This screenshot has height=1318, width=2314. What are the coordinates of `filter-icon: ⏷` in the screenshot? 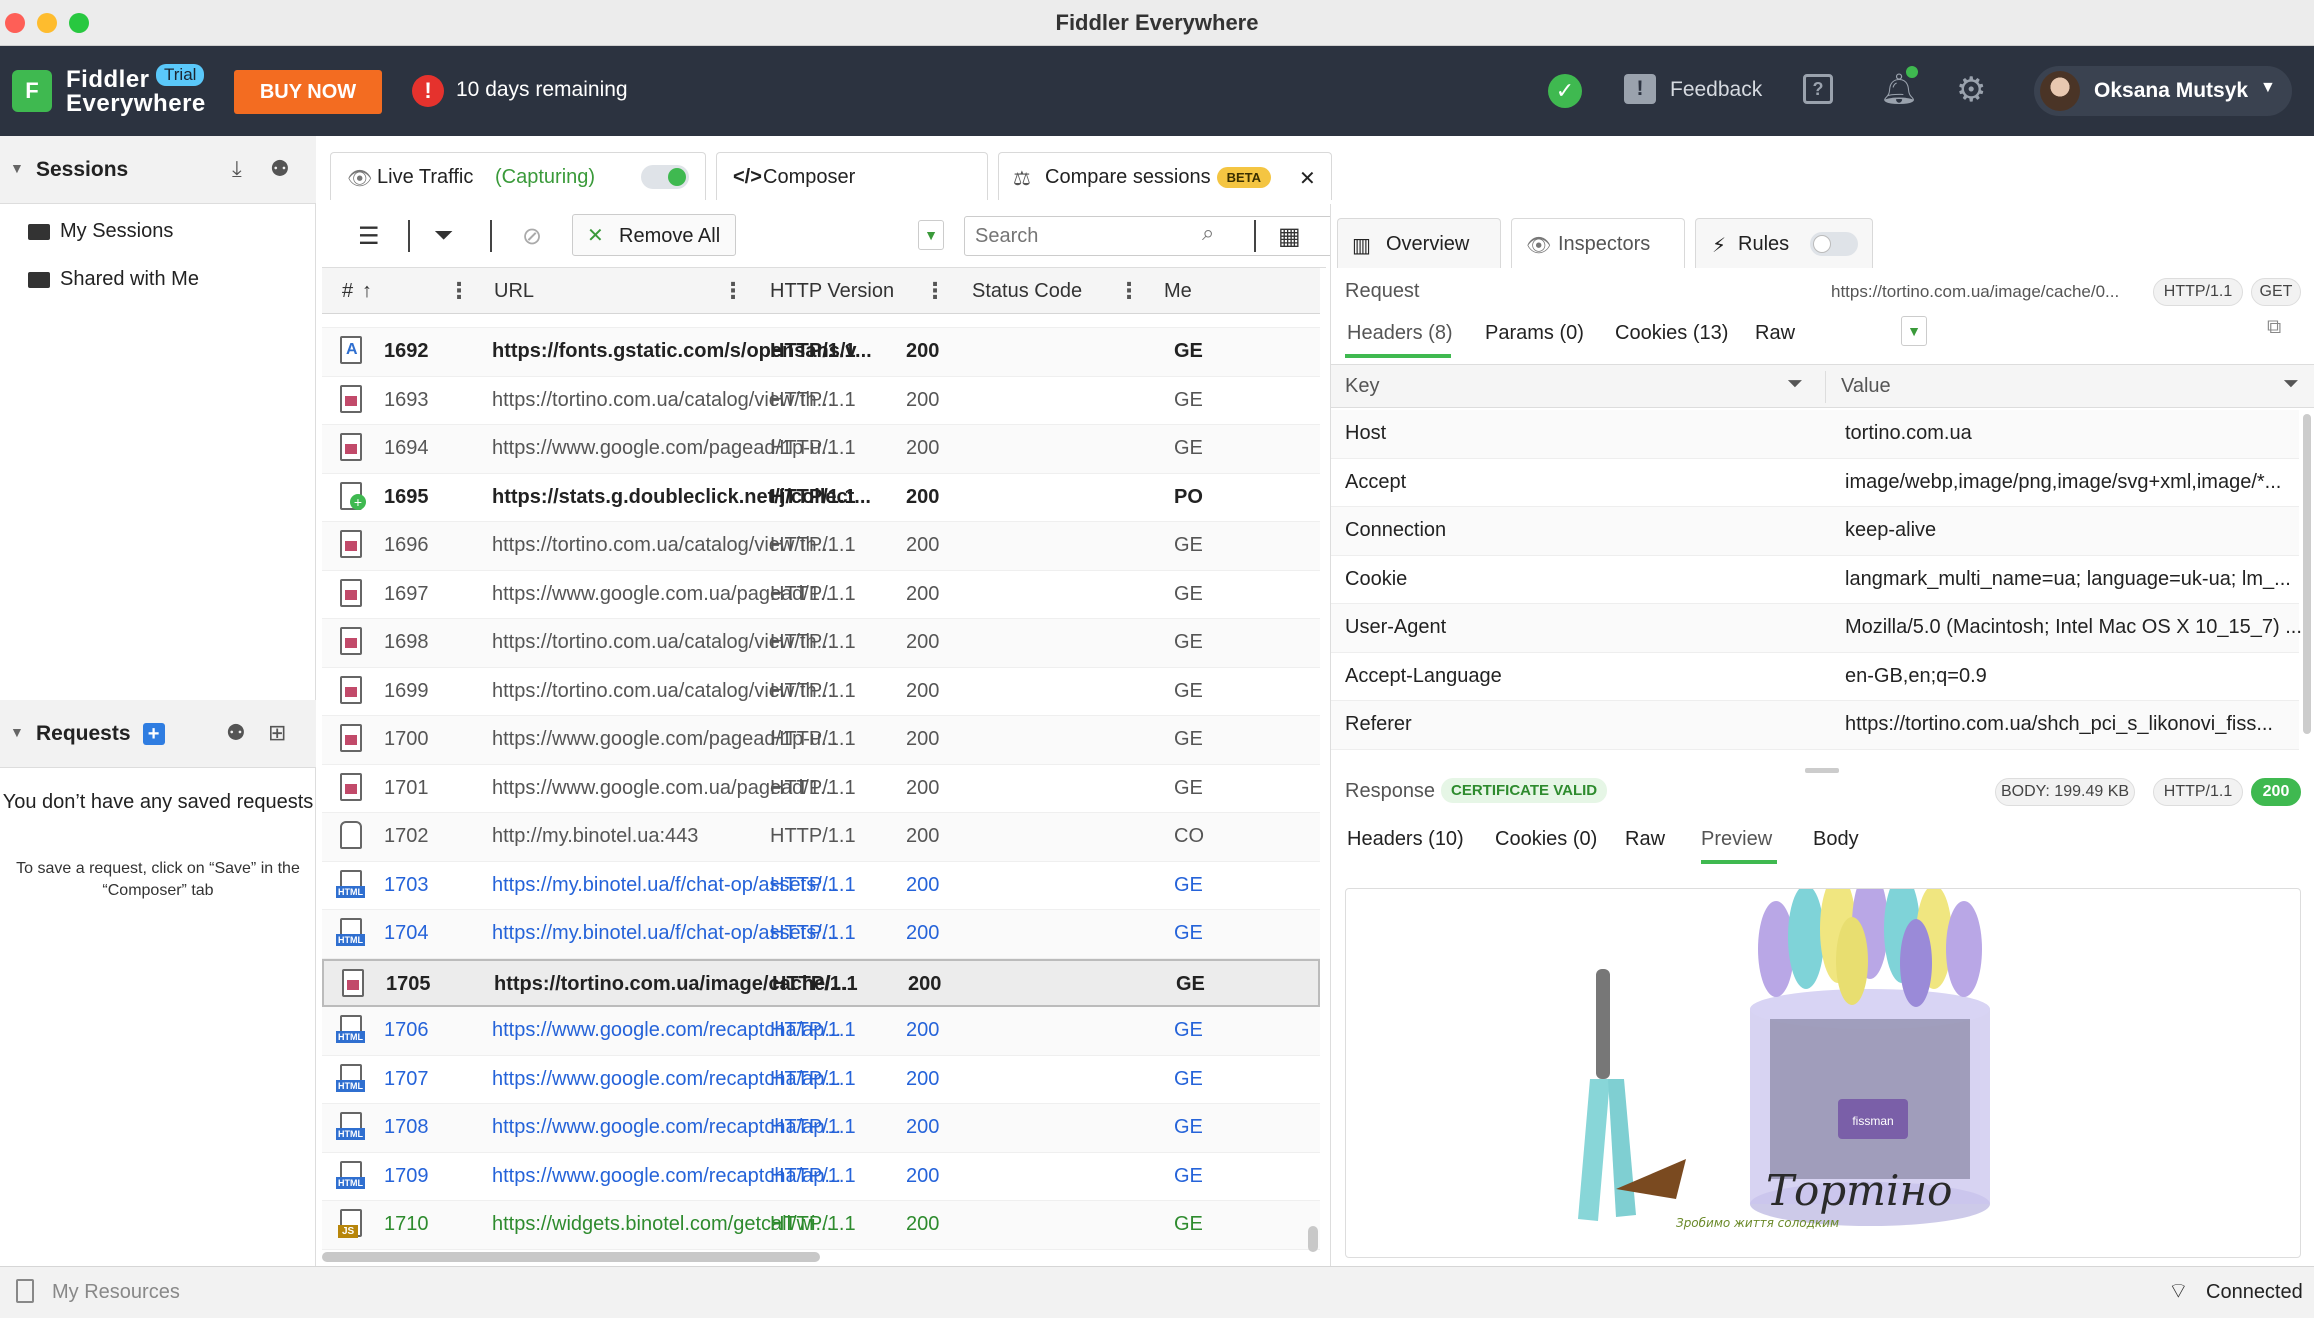 It's located at (443, 236).